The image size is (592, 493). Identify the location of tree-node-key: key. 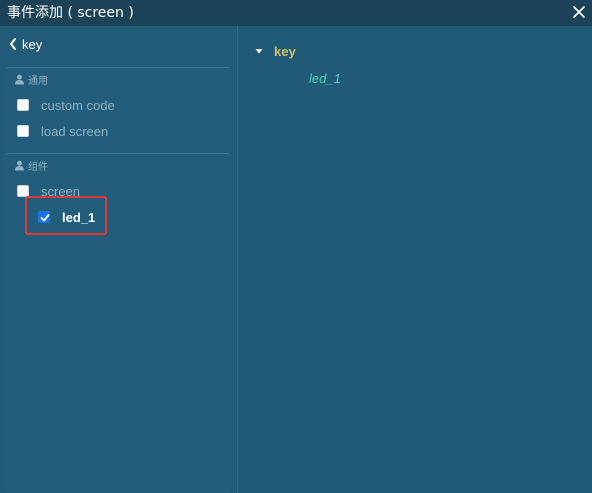
(275, 51).